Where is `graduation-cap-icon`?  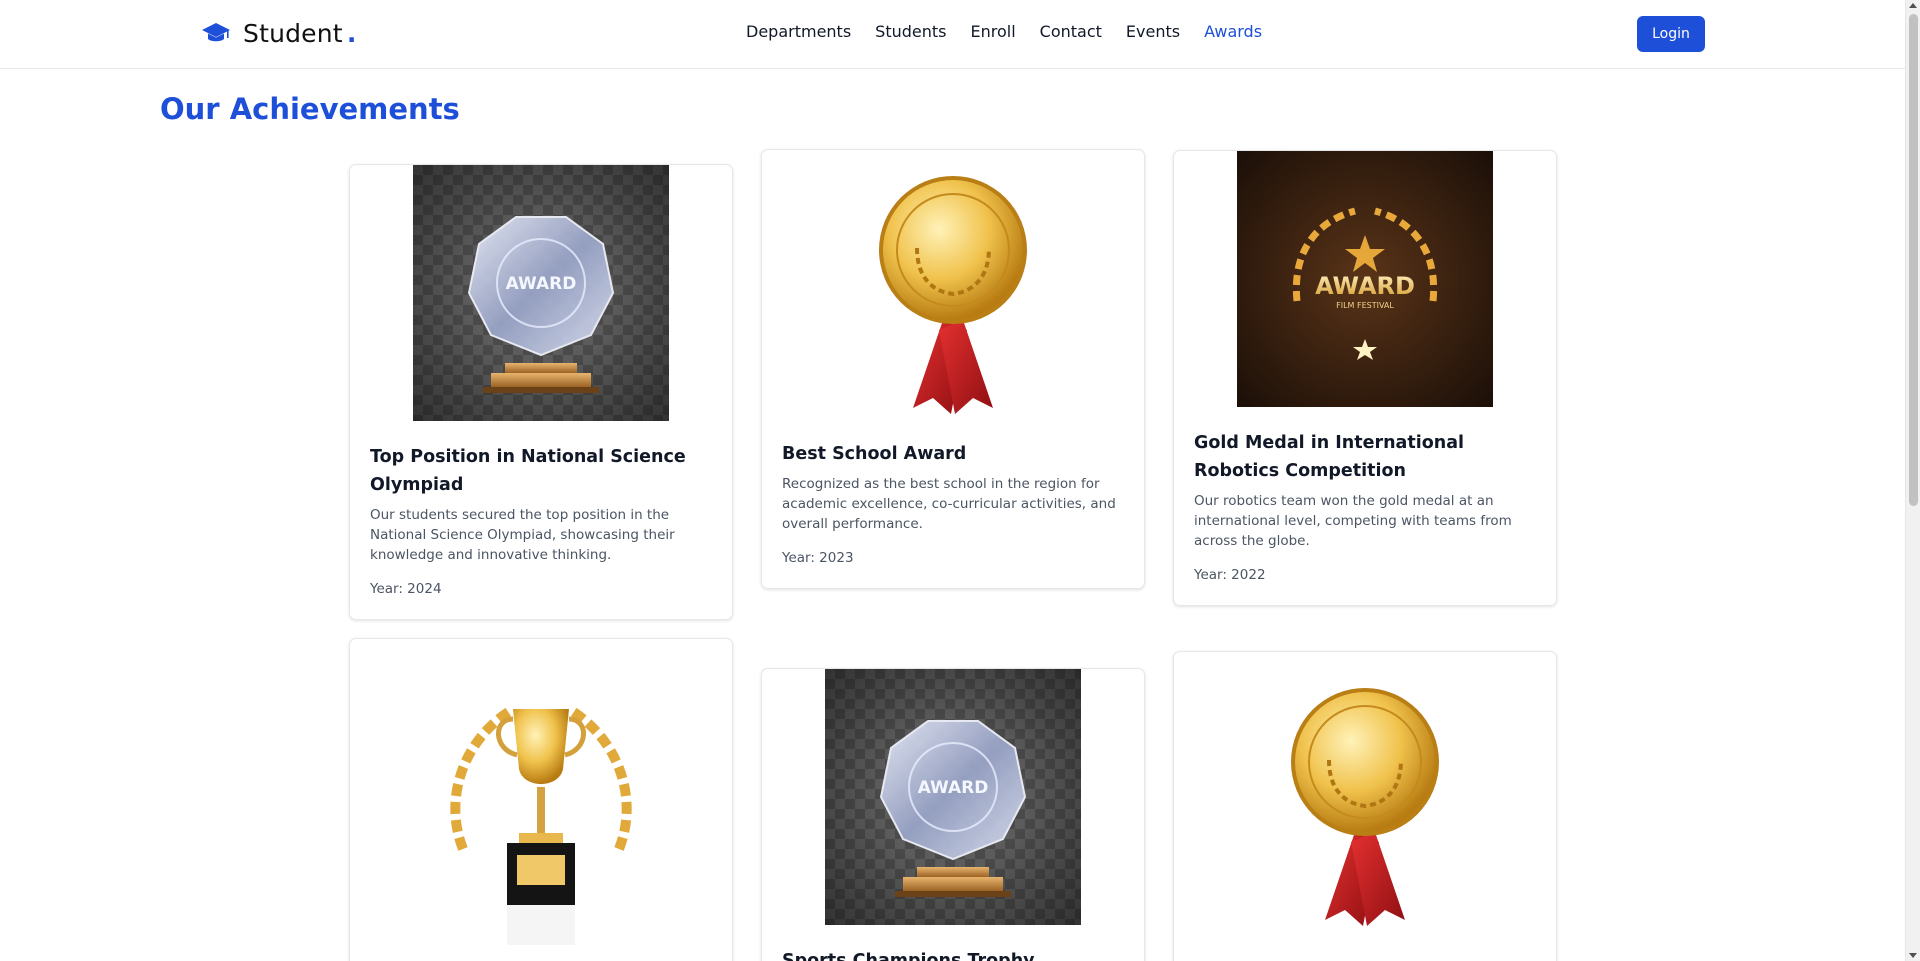 graduation-cap-icon is located at coordinates (216, 32).